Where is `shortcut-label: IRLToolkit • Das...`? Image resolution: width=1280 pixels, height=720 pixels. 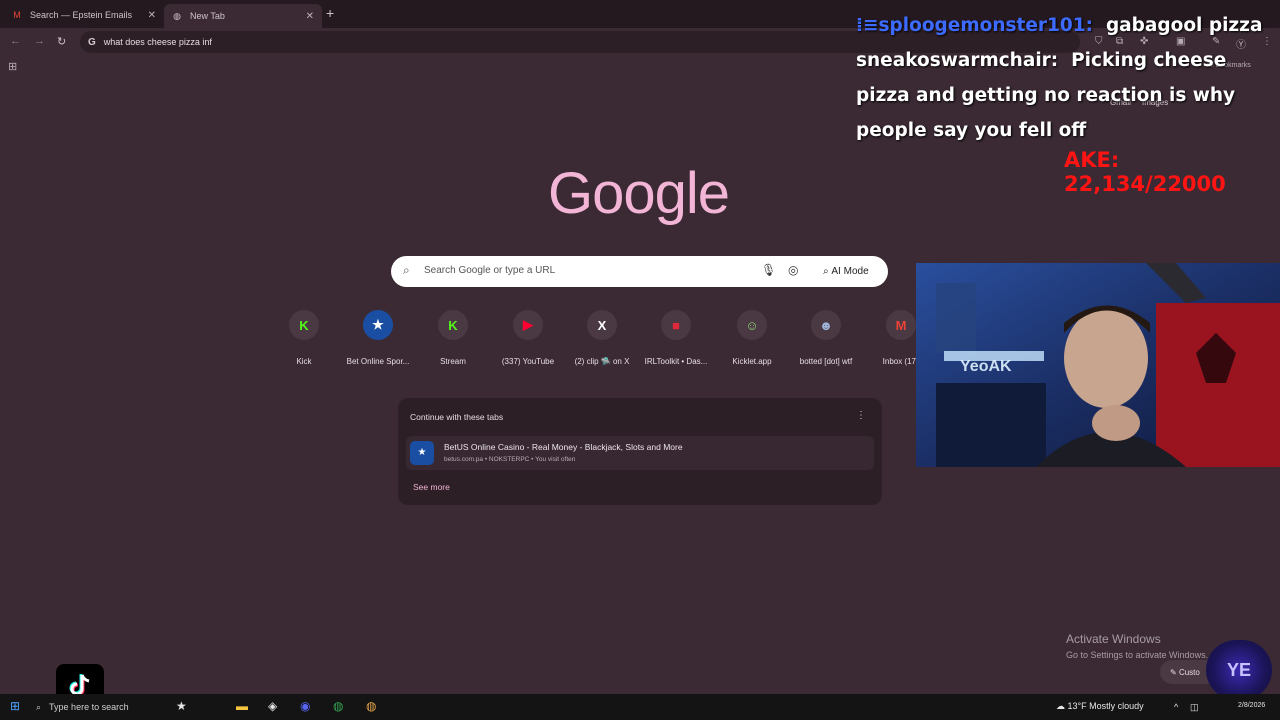
shortcut-label: IRLToolkit • Das... is located at coordinates (676, 361).